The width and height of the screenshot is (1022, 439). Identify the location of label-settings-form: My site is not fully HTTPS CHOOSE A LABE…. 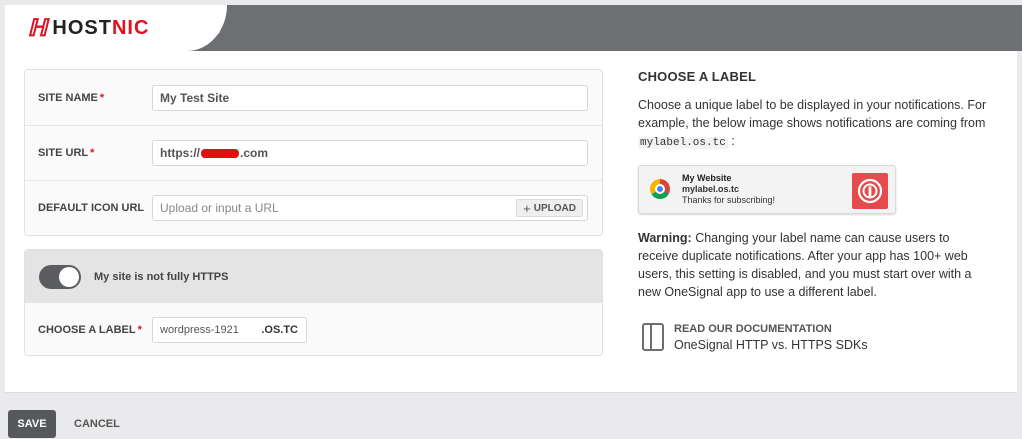
(313, 302).